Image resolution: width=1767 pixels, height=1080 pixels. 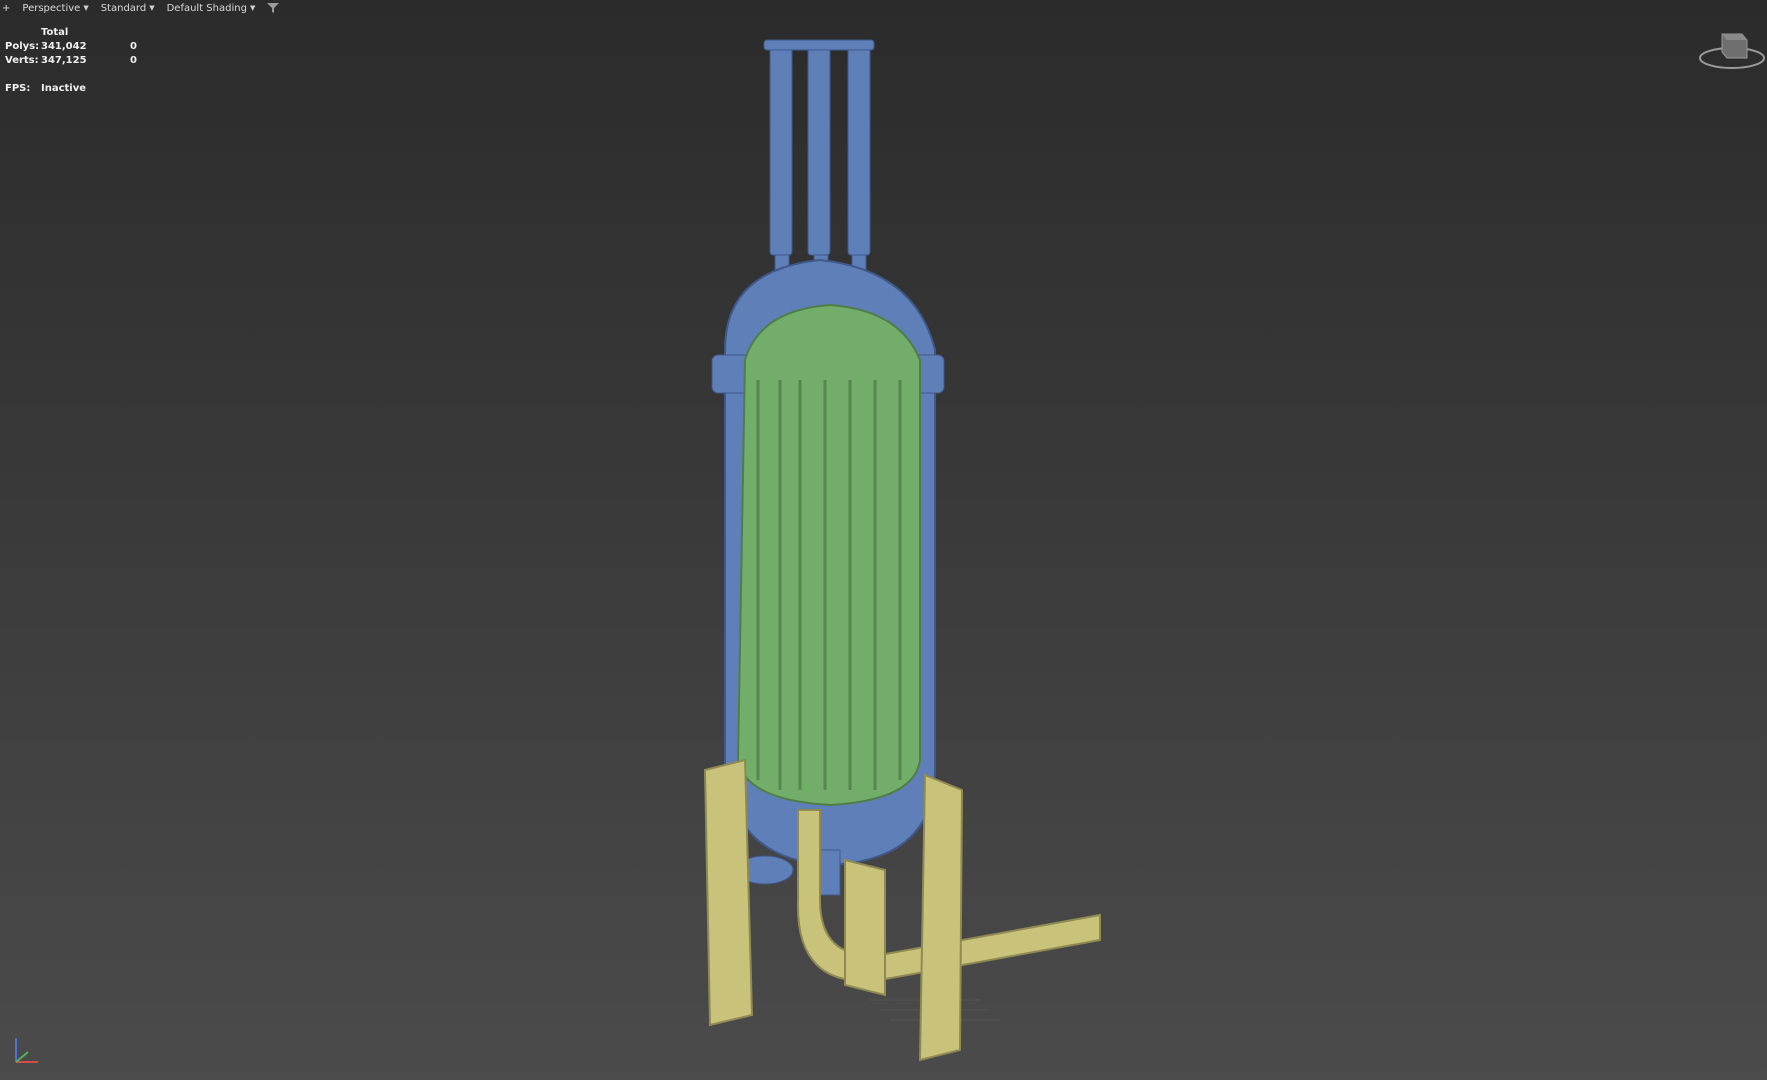 I want to click on verts-label: Verts:, so click(x=22, y=60).